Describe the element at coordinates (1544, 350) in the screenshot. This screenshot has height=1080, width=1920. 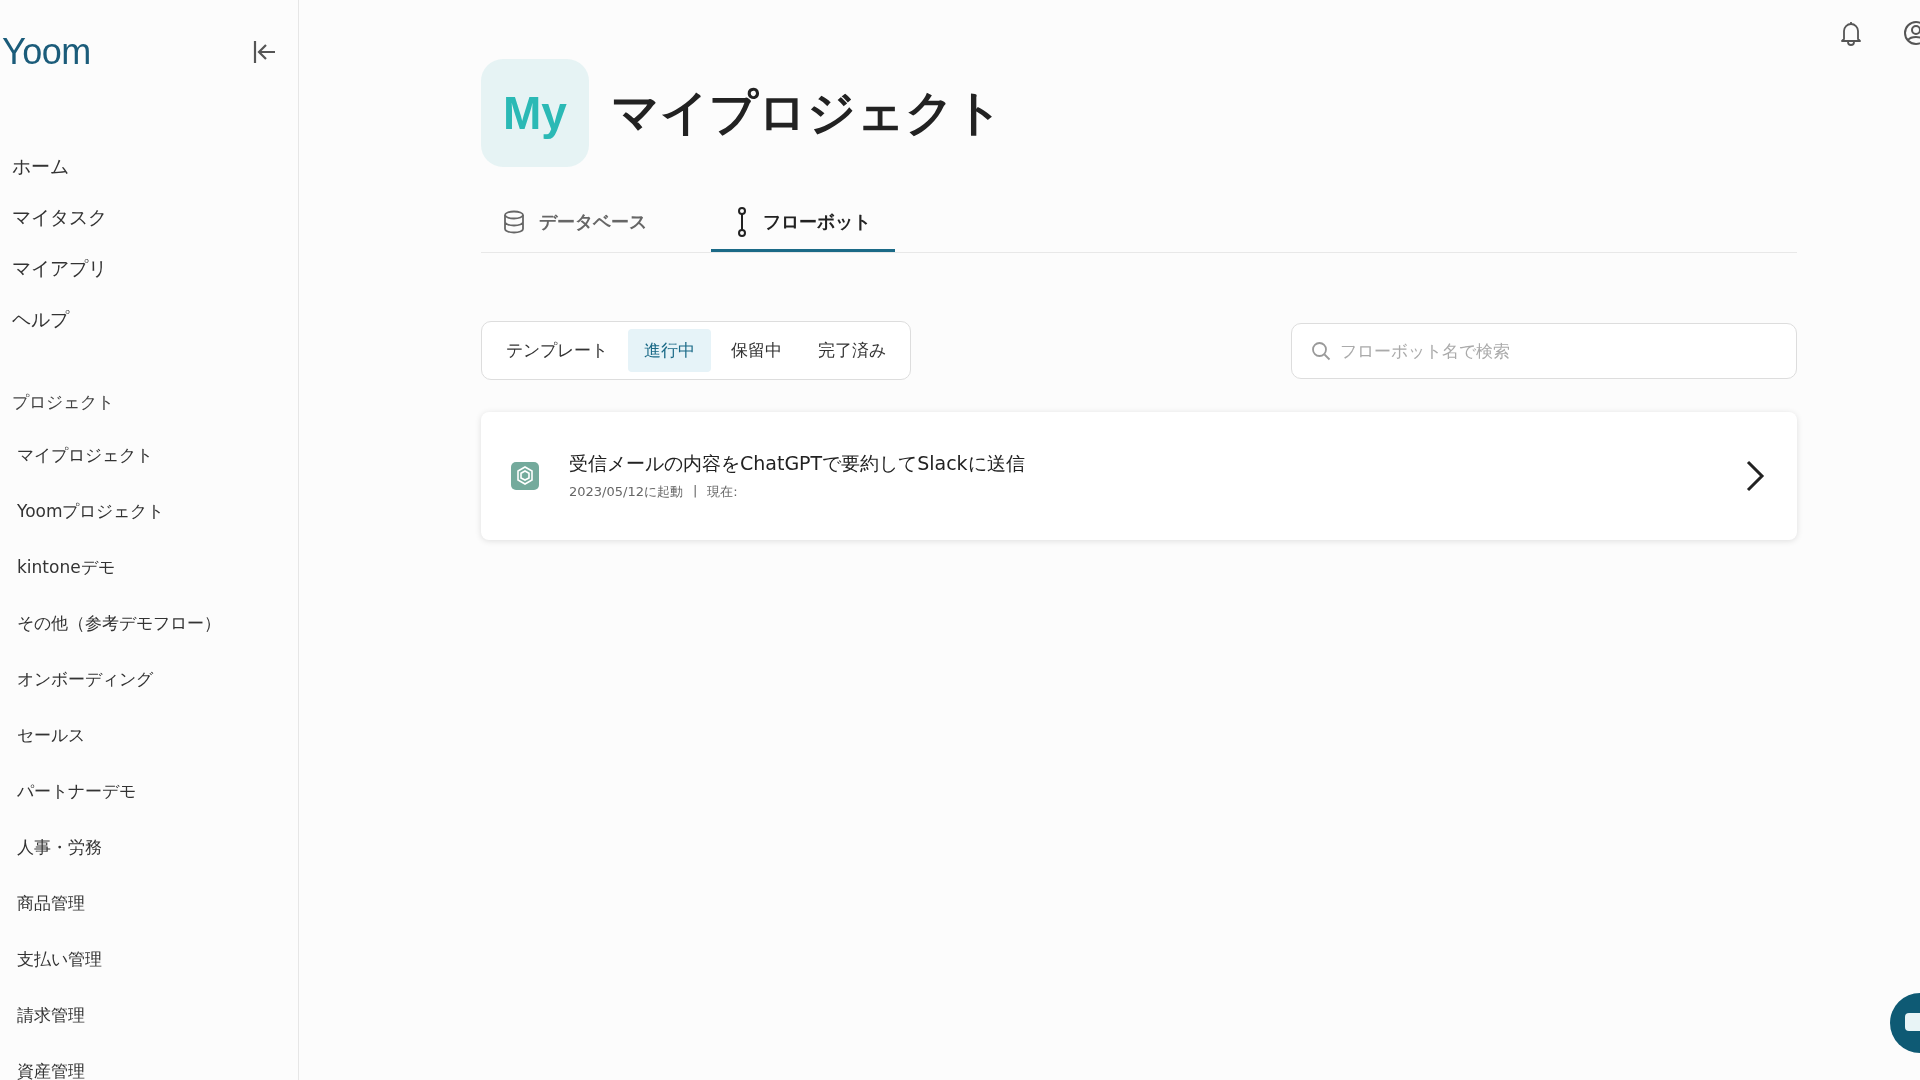
I see `search-field: フローボット名で検索` at that location.